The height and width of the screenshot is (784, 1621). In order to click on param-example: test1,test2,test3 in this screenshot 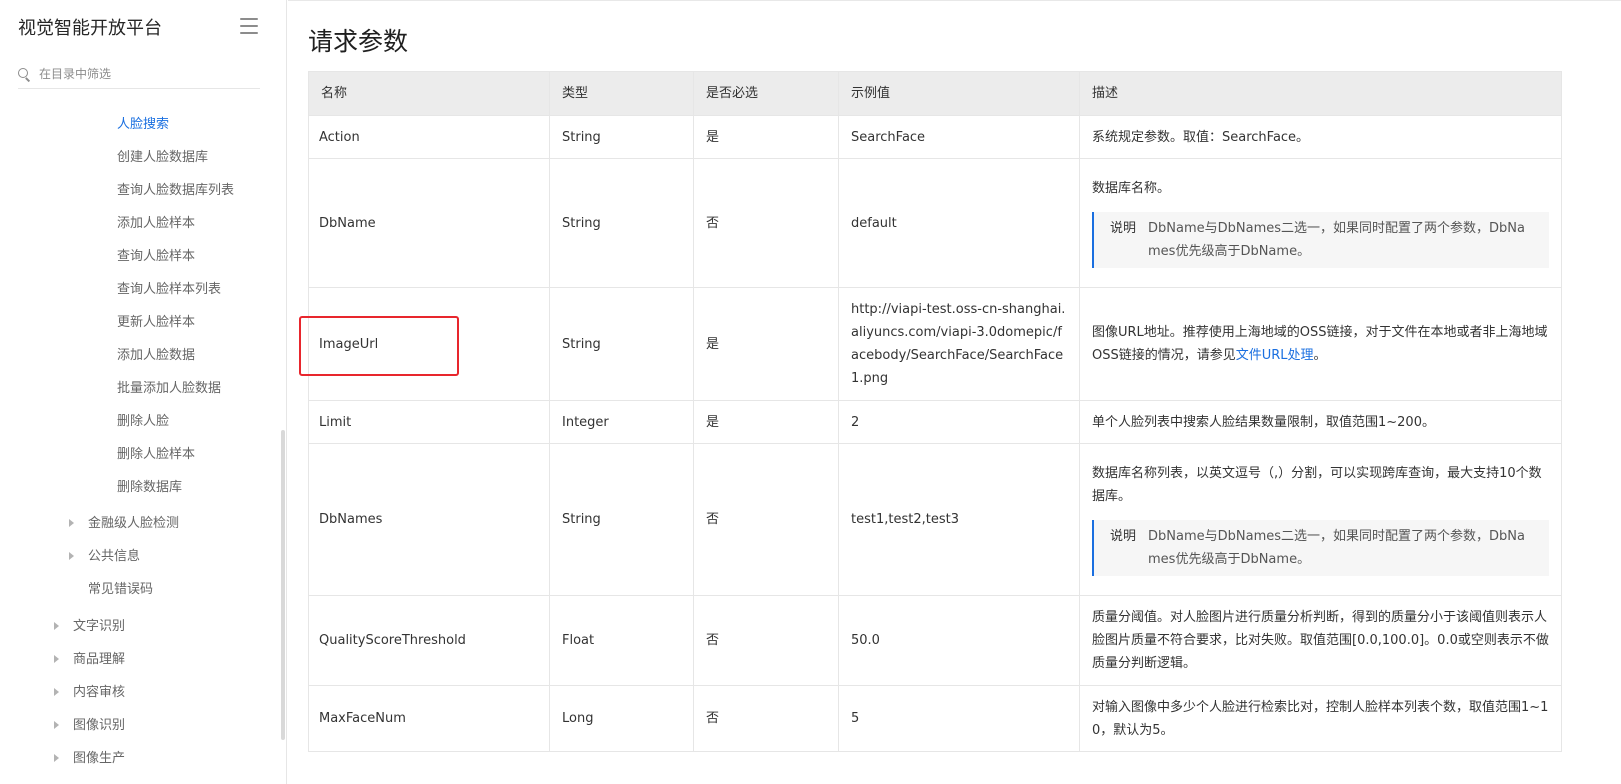, I will do `click(959, 519)`.